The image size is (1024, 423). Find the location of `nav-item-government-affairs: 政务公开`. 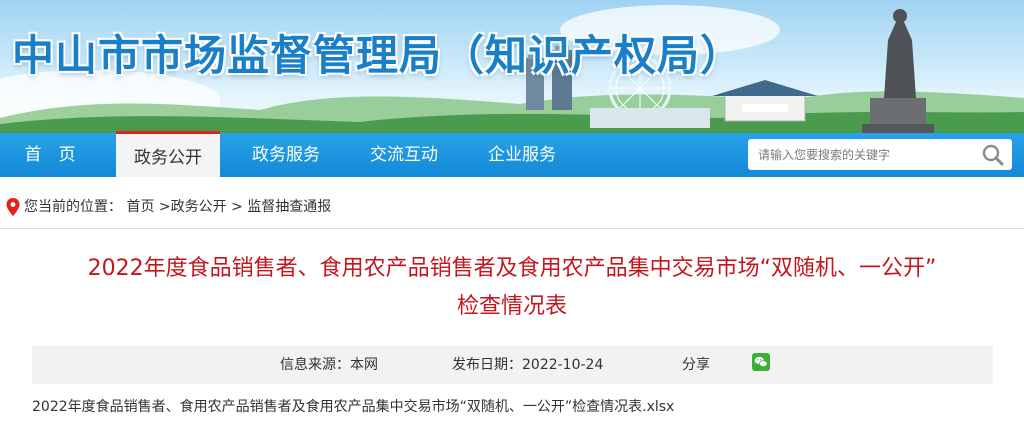

nav-item-government-affairs: 政务公开 is located at coordinates (168, 154).